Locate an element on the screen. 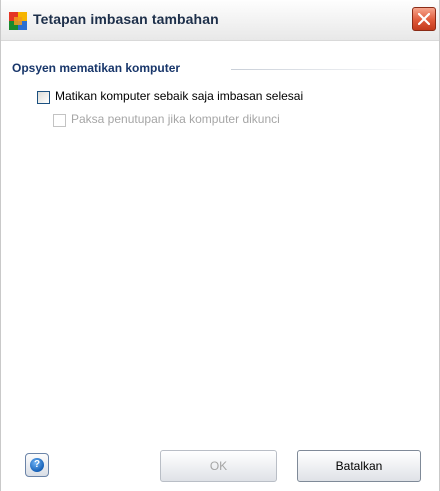  window-title: Tetapan imbasan tambahan is located at coordinates (126, 19).